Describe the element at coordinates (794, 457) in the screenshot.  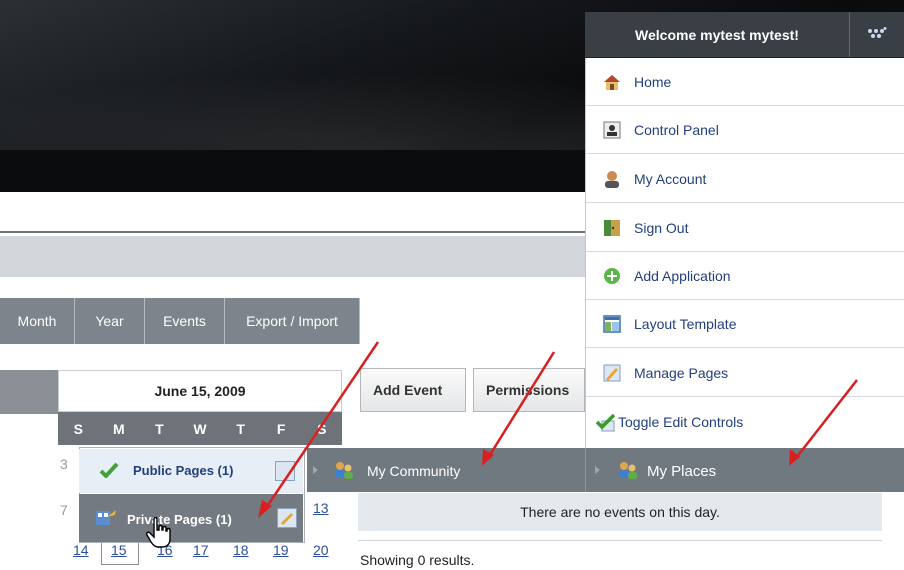
I see `arrow-head` at that location.